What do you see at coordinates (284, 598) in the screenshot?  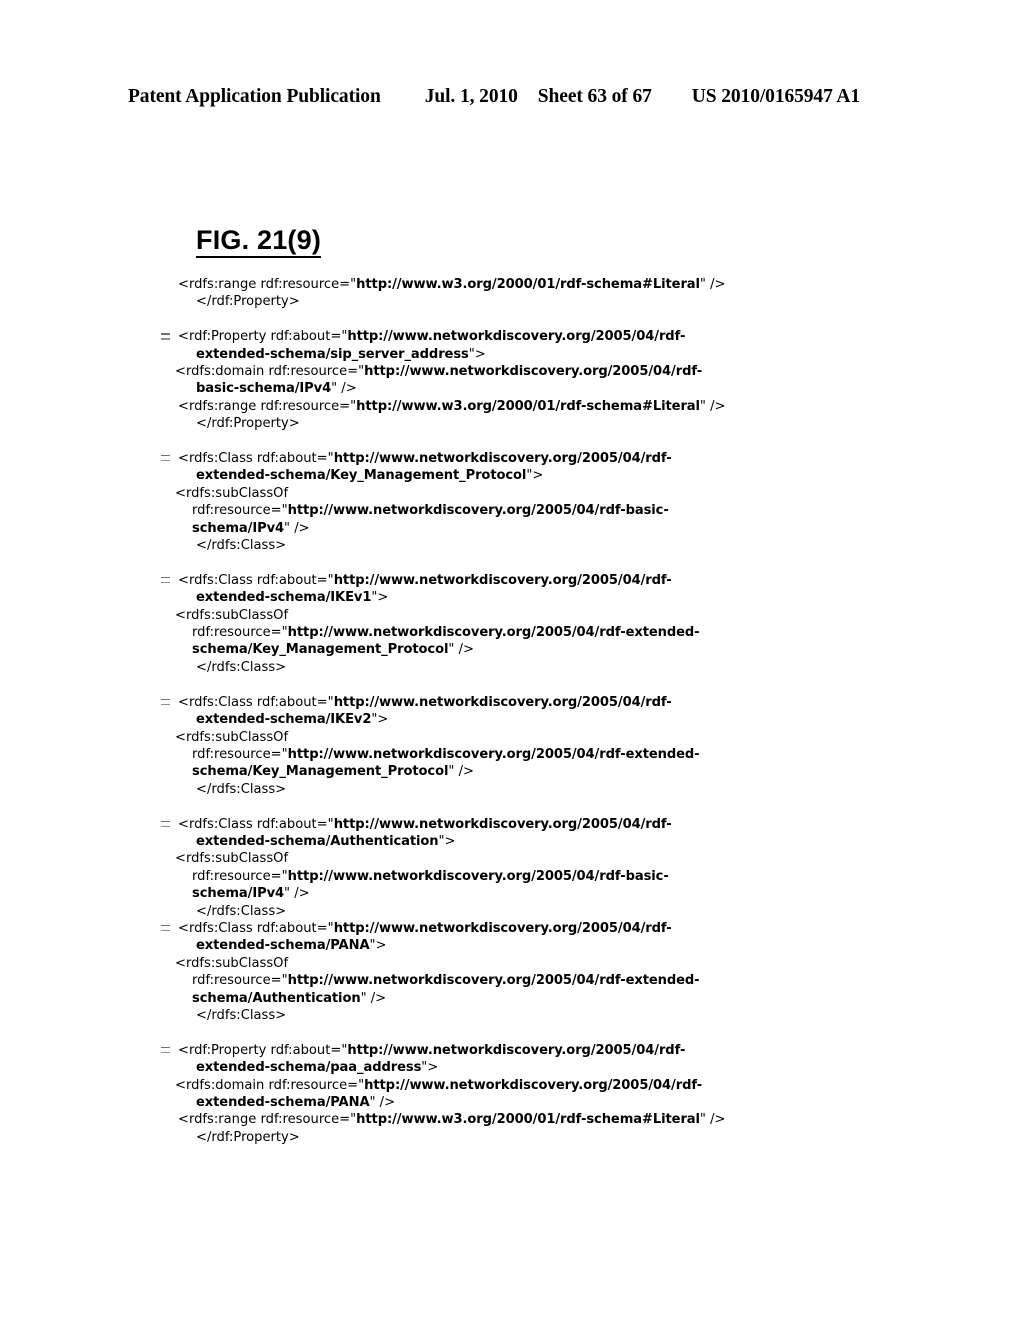 I see `resource-uri: extended-schema/IKEv1` at bounding box center [284, 598].